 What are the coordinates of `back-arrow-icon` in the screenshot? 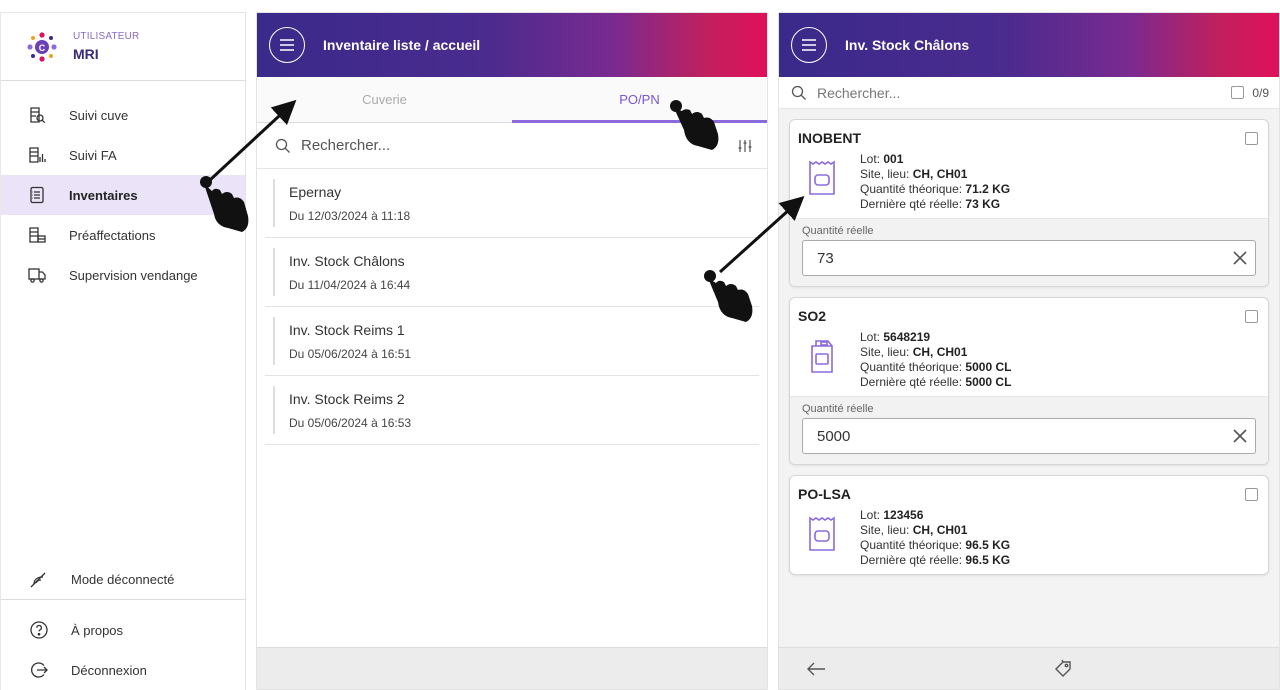 It's located at (816, 669).